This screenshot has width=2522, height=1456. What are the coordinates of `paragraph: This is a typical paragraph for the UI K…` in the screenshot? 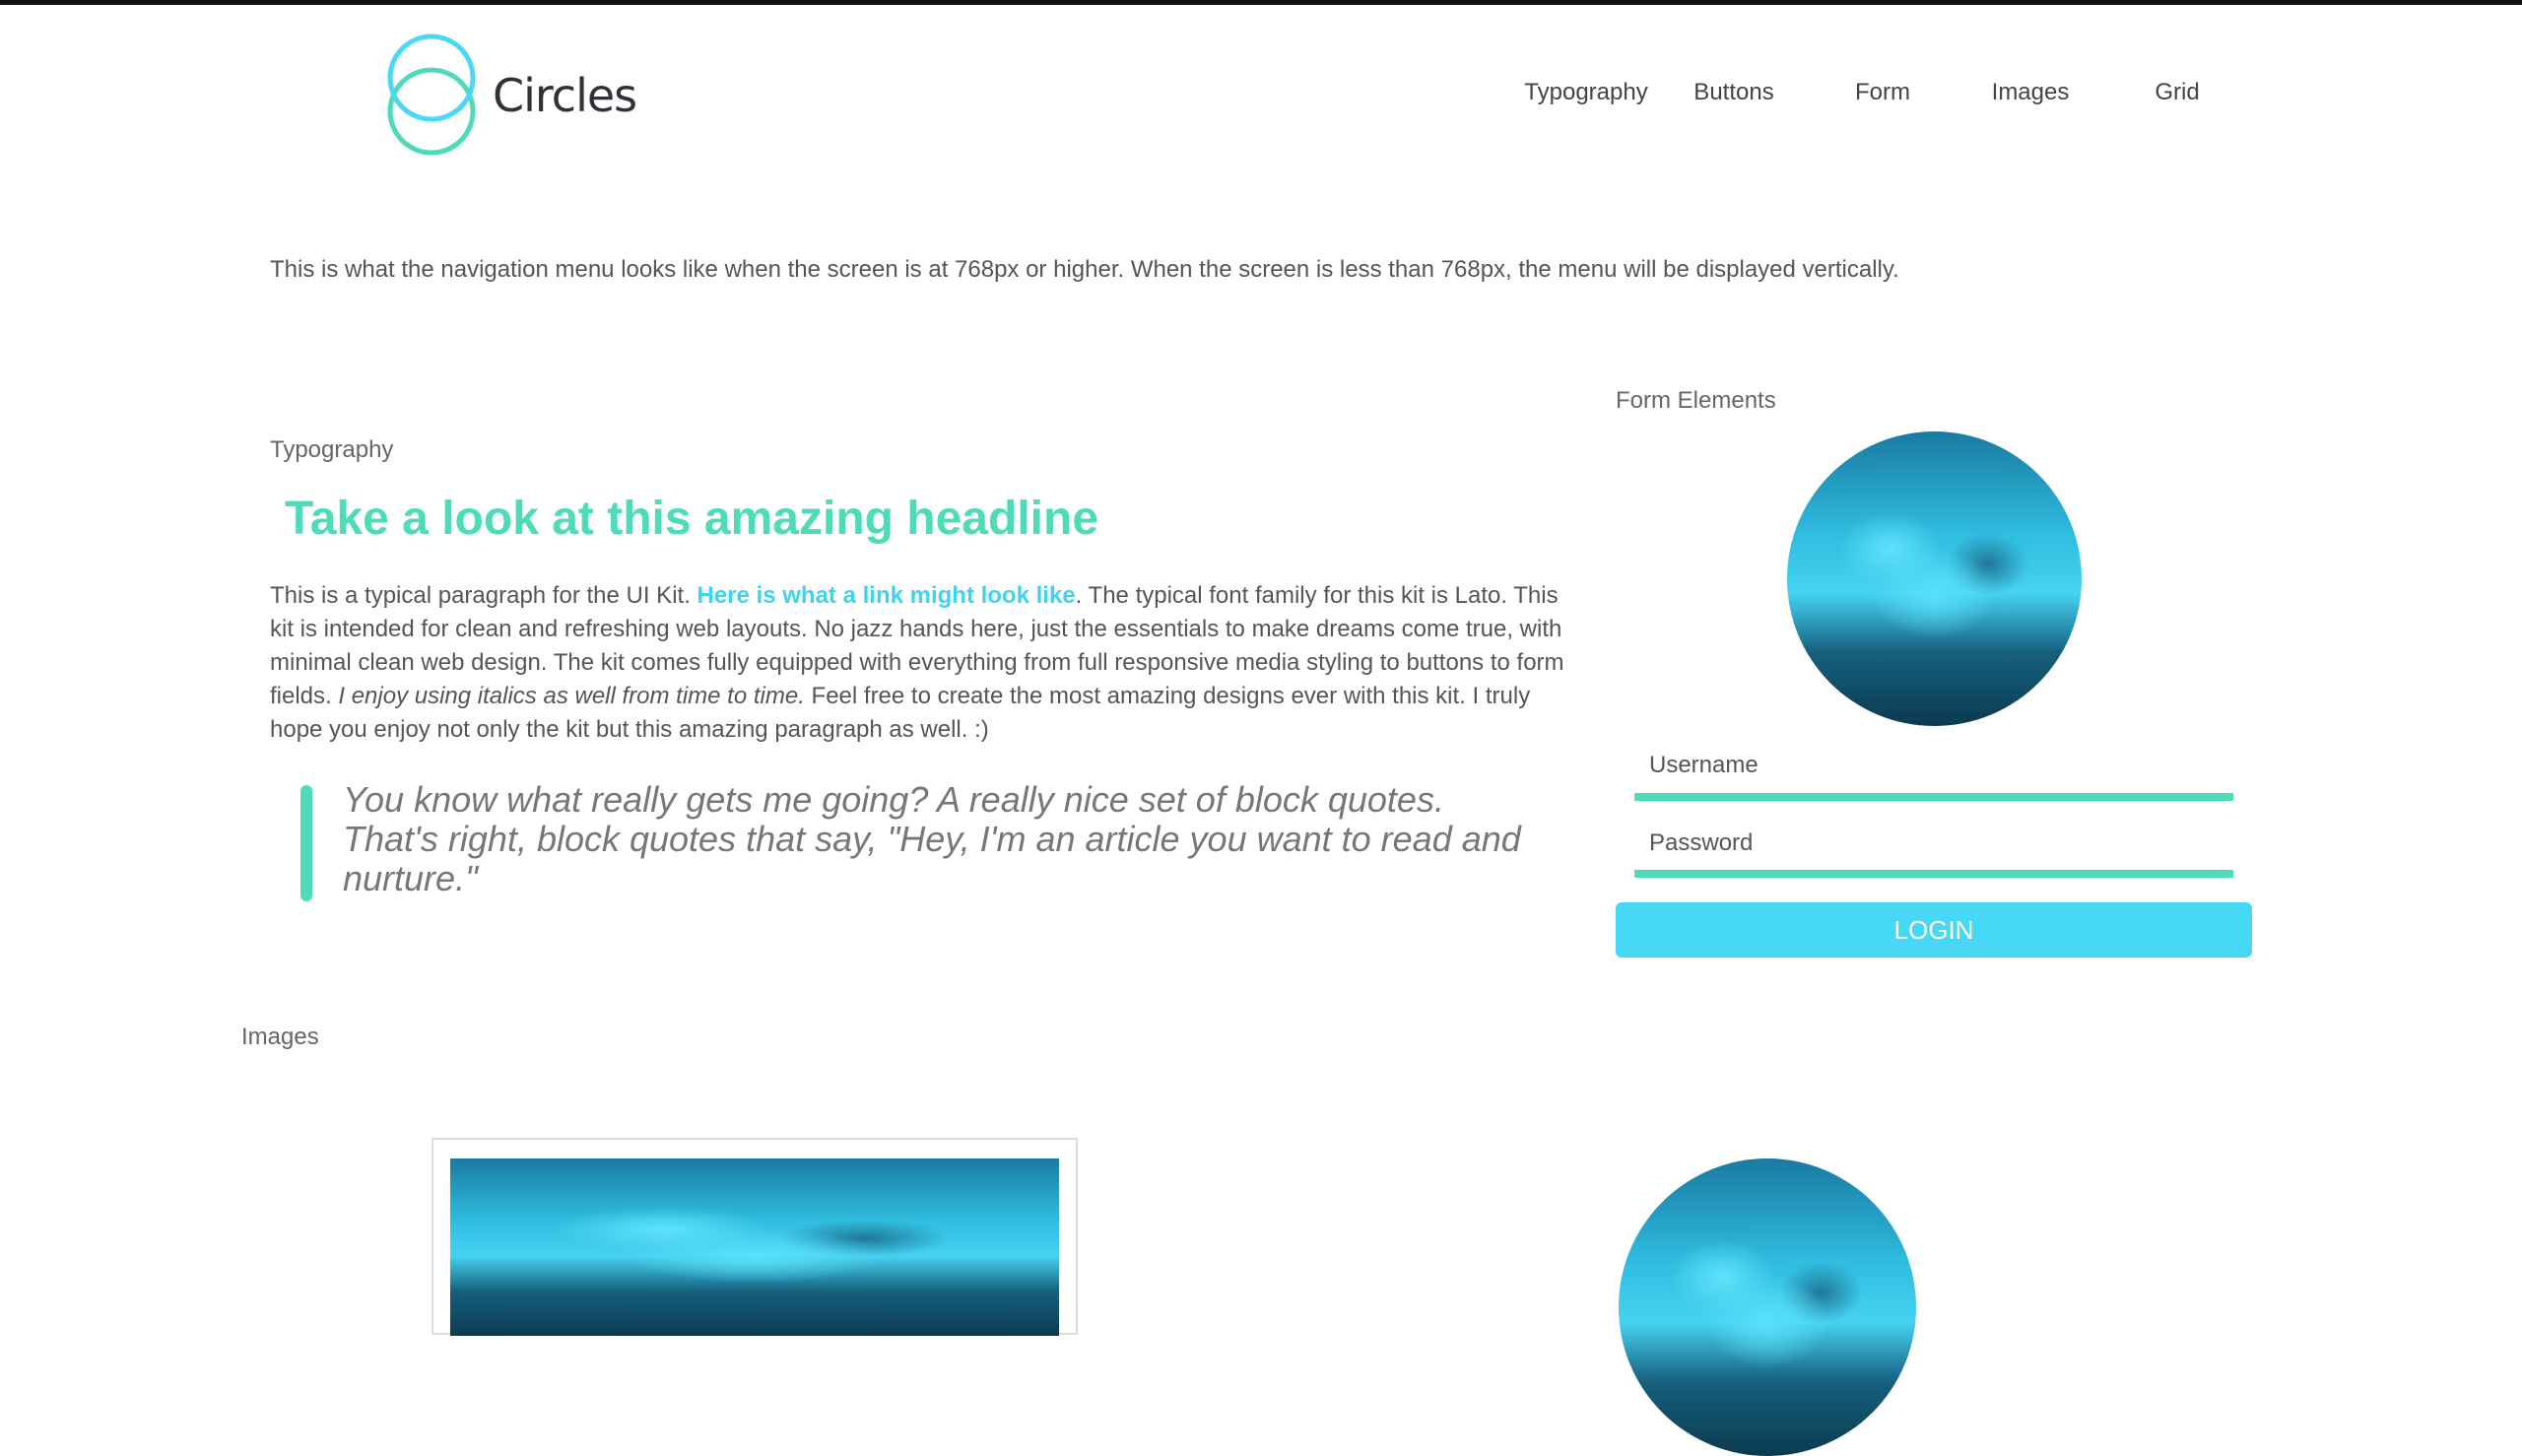 It's located at (925, 663).